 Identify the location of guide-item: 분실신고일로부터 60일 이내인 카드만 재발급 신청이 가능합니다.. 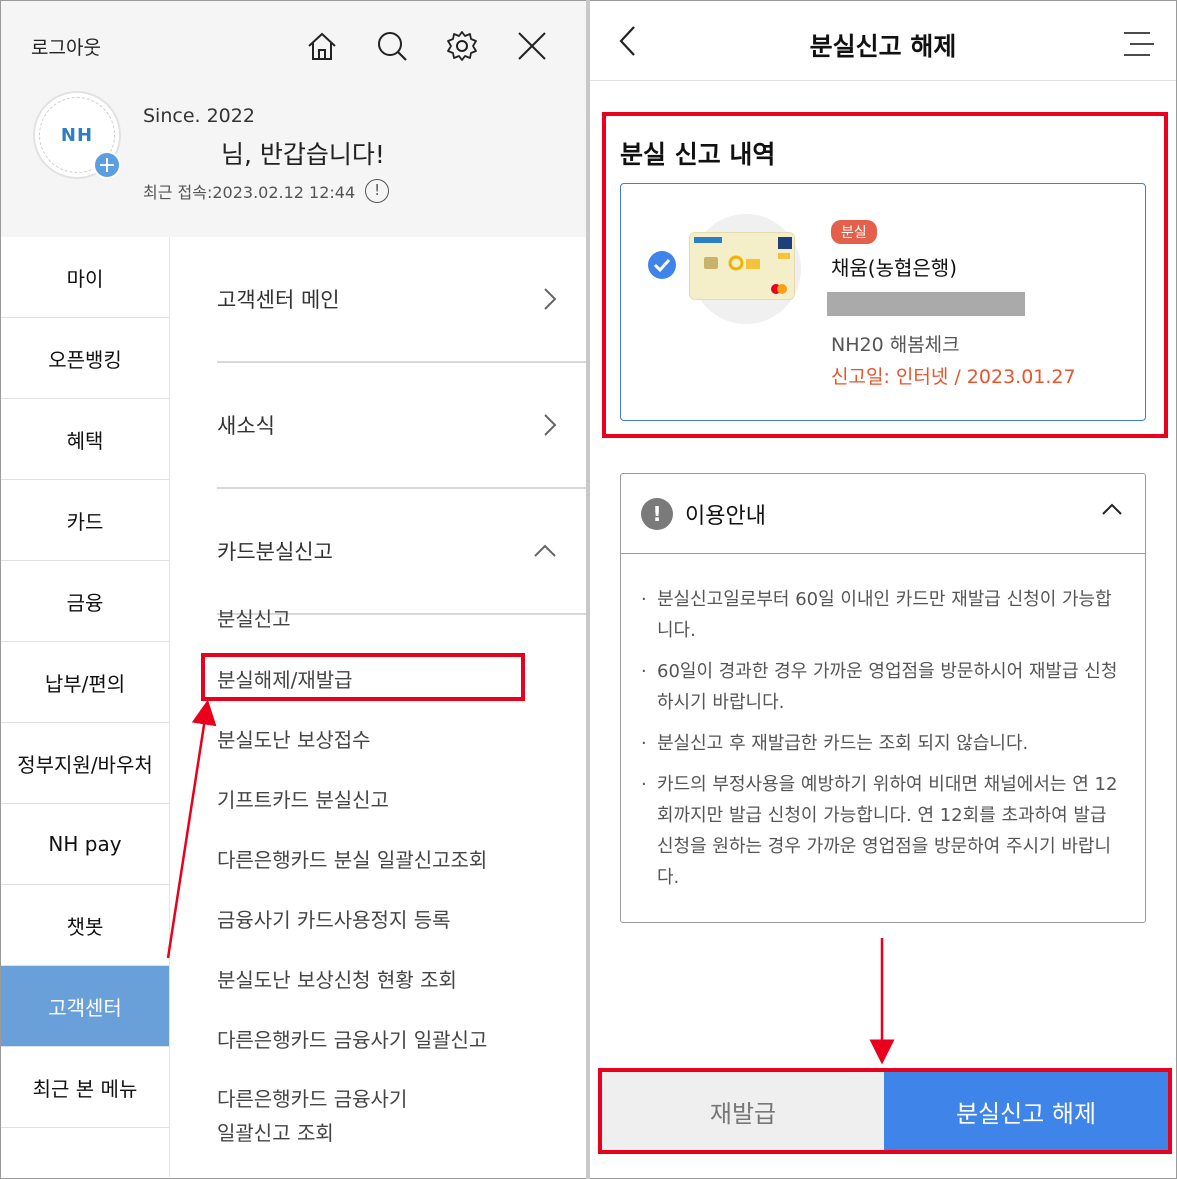
(881, 615).